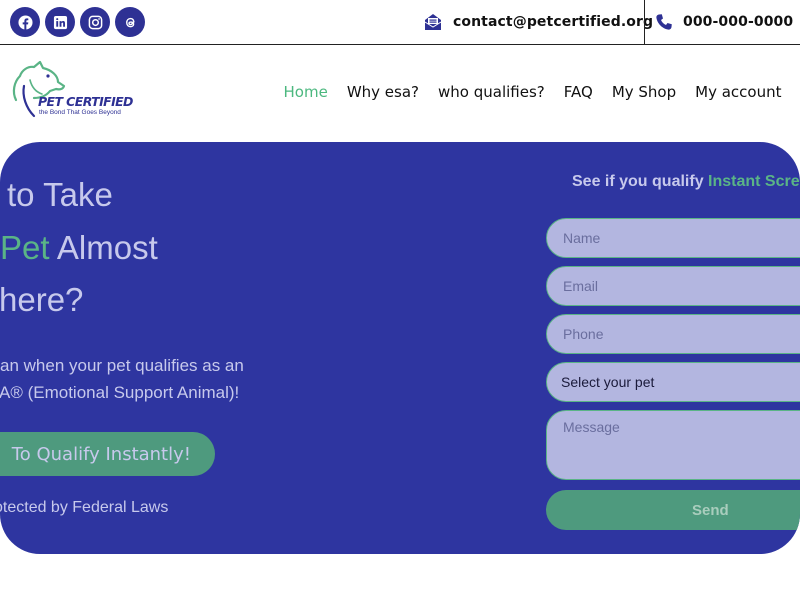  Describe the element at coordinates (644, 22) in the screenshot. I see `topbar-divider` at that location.